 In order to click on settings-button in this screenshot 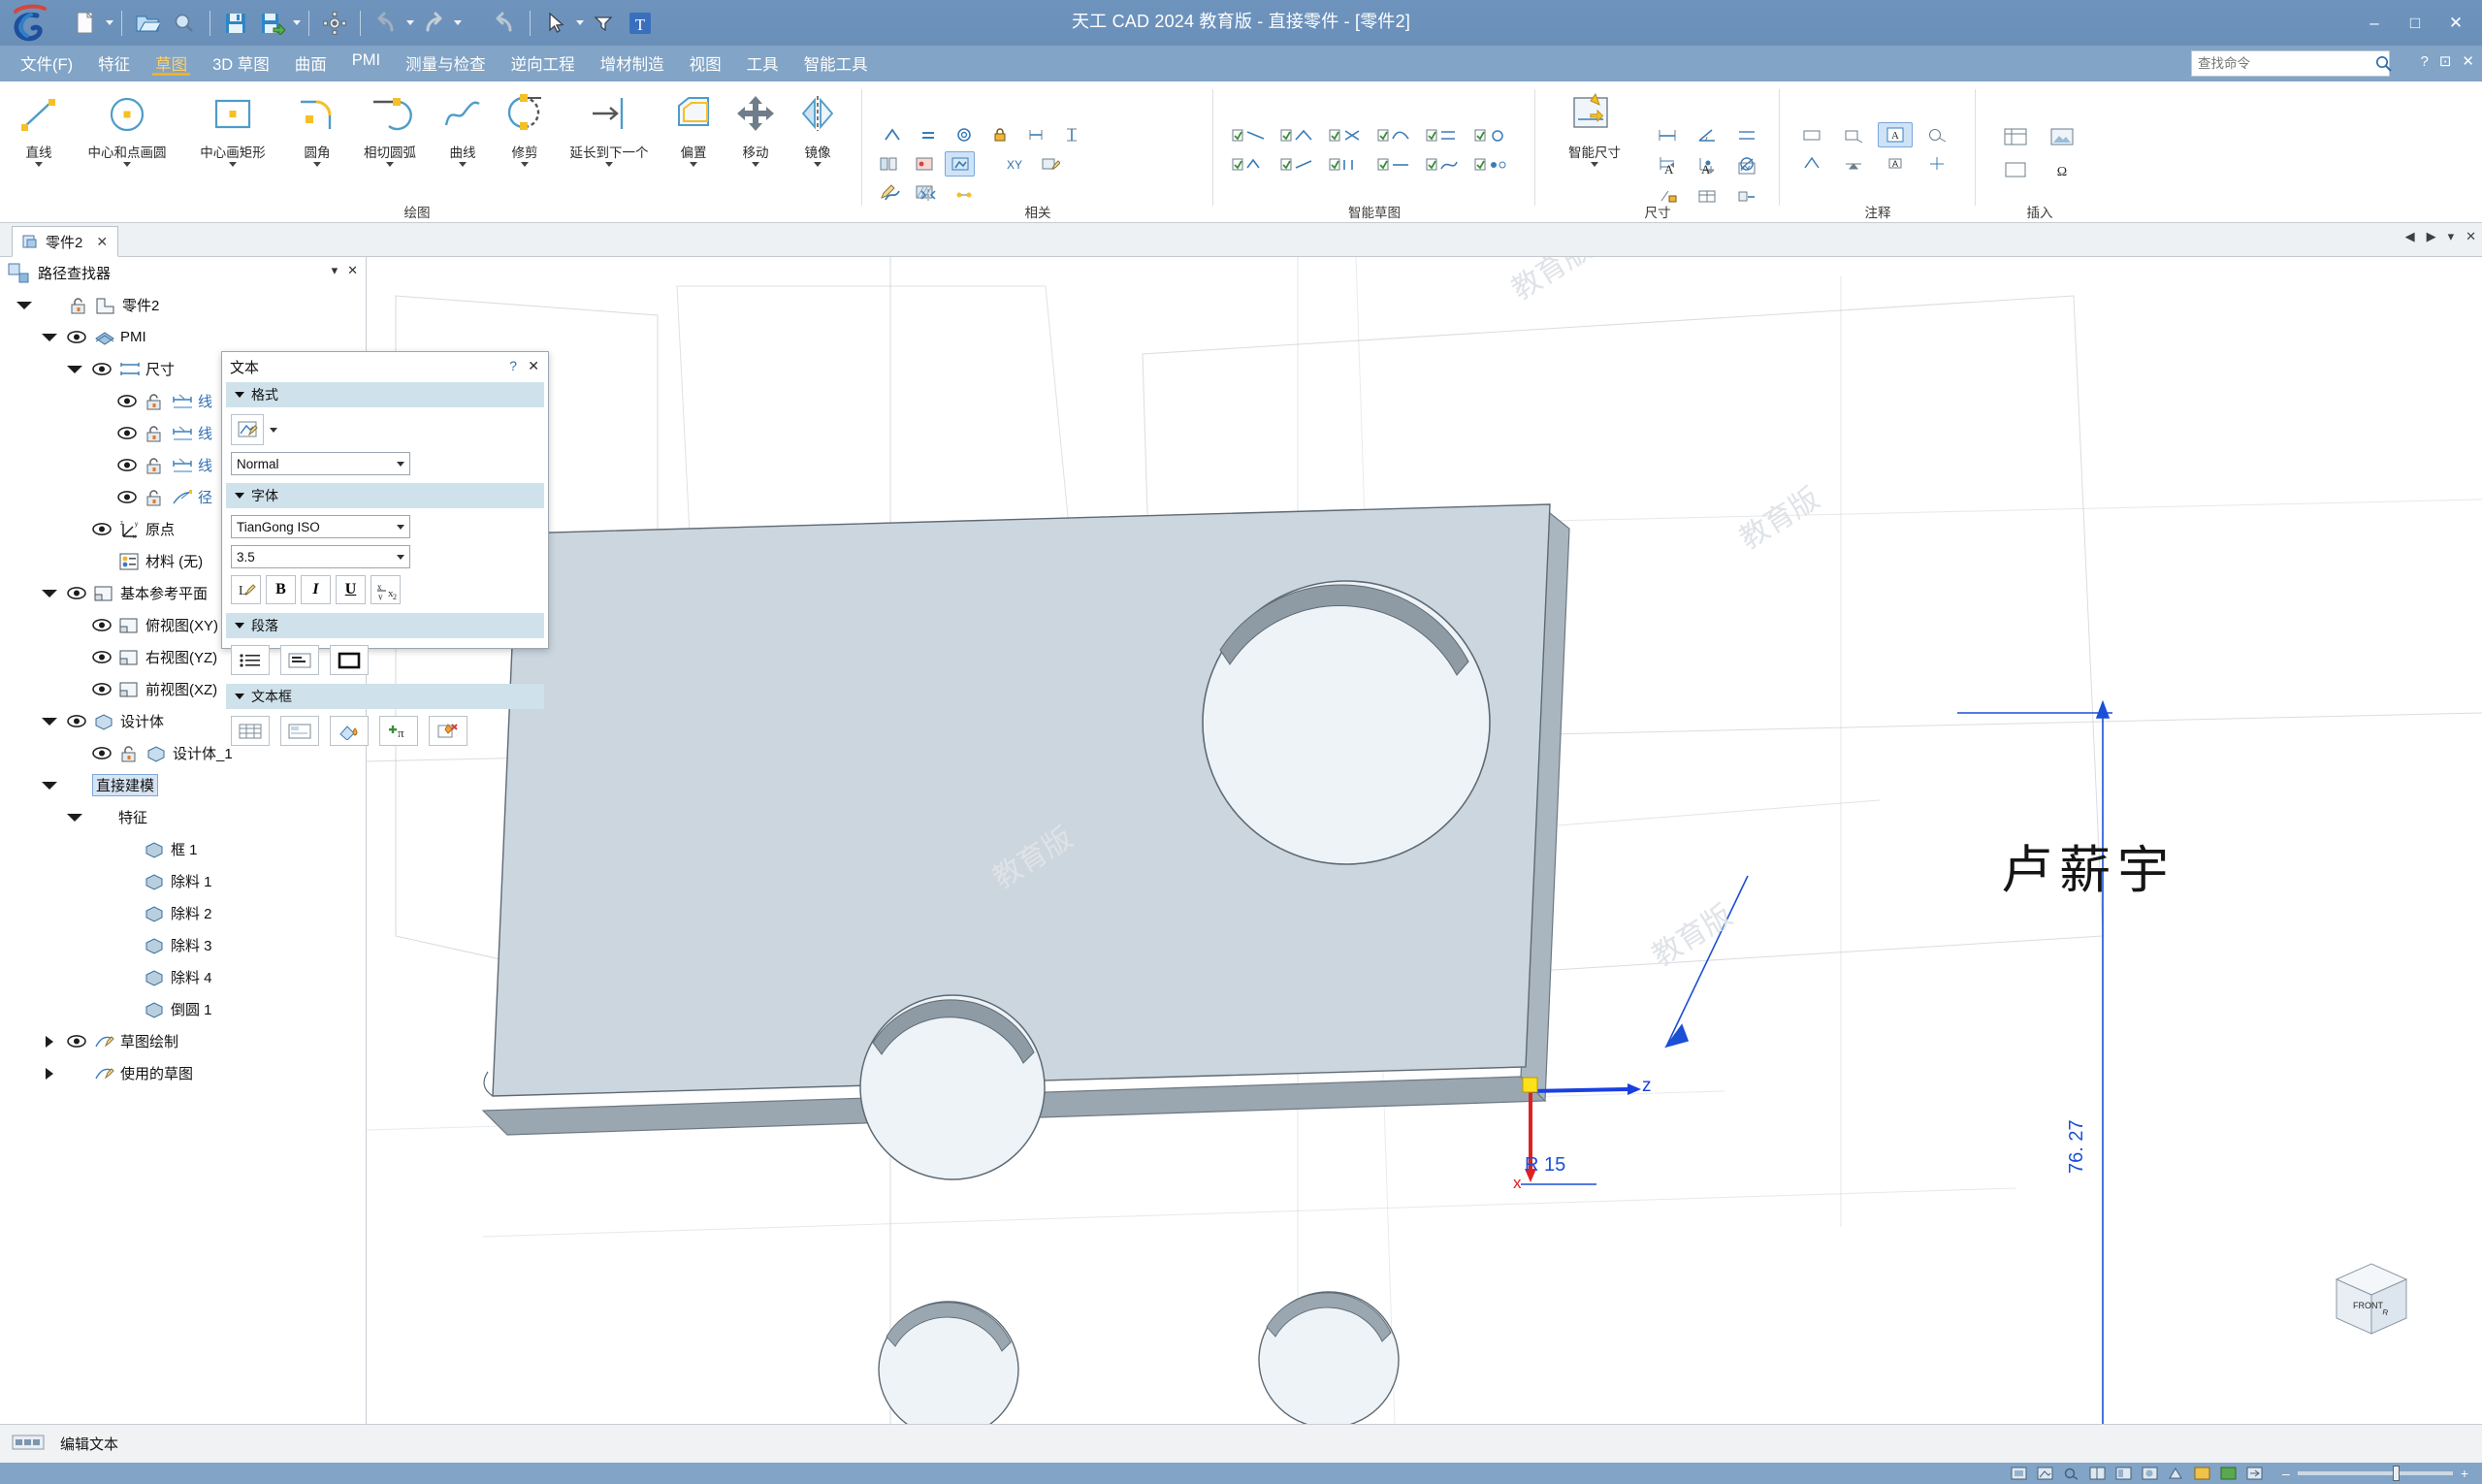, I will do `click(334, 24)`.